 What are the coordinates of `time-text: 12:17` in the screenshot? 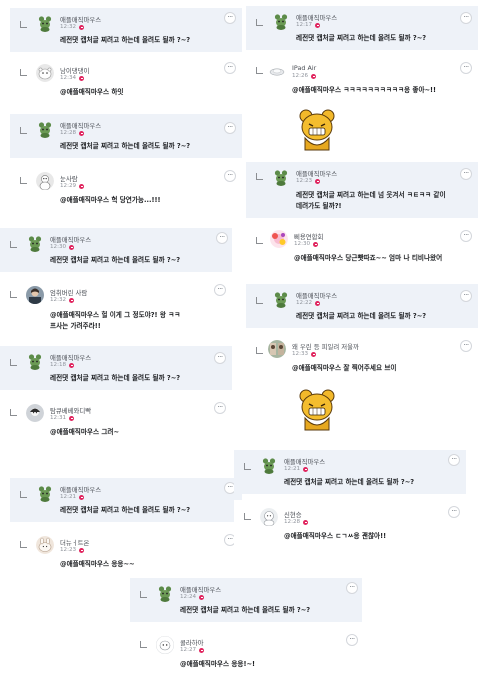 It's located at (304, 25).